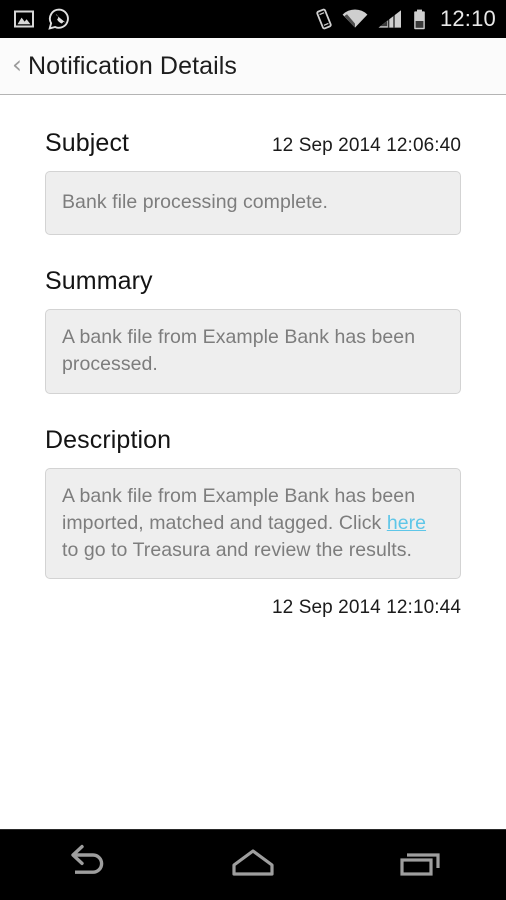  I want to click on android-navigation-bar, so click(253, 864).